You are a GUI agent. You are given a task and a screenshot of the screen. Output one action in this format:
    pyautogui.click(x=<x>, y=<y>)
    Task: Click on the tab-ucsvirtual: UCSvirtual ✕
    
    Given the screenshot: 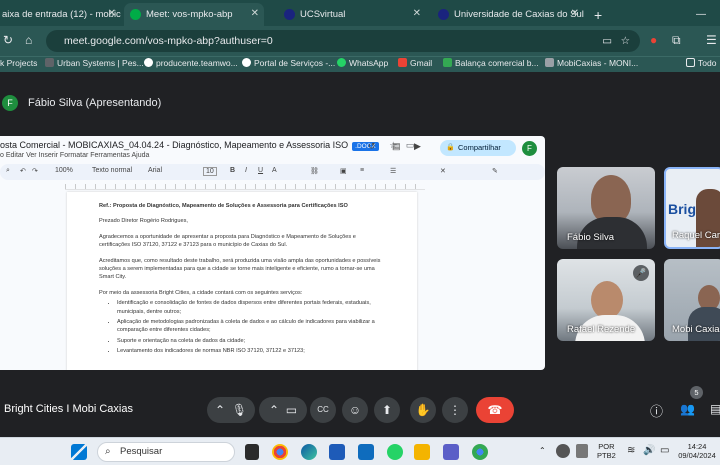 What is the action you would take?
    pyautogui.click(x=352, y=14)
    